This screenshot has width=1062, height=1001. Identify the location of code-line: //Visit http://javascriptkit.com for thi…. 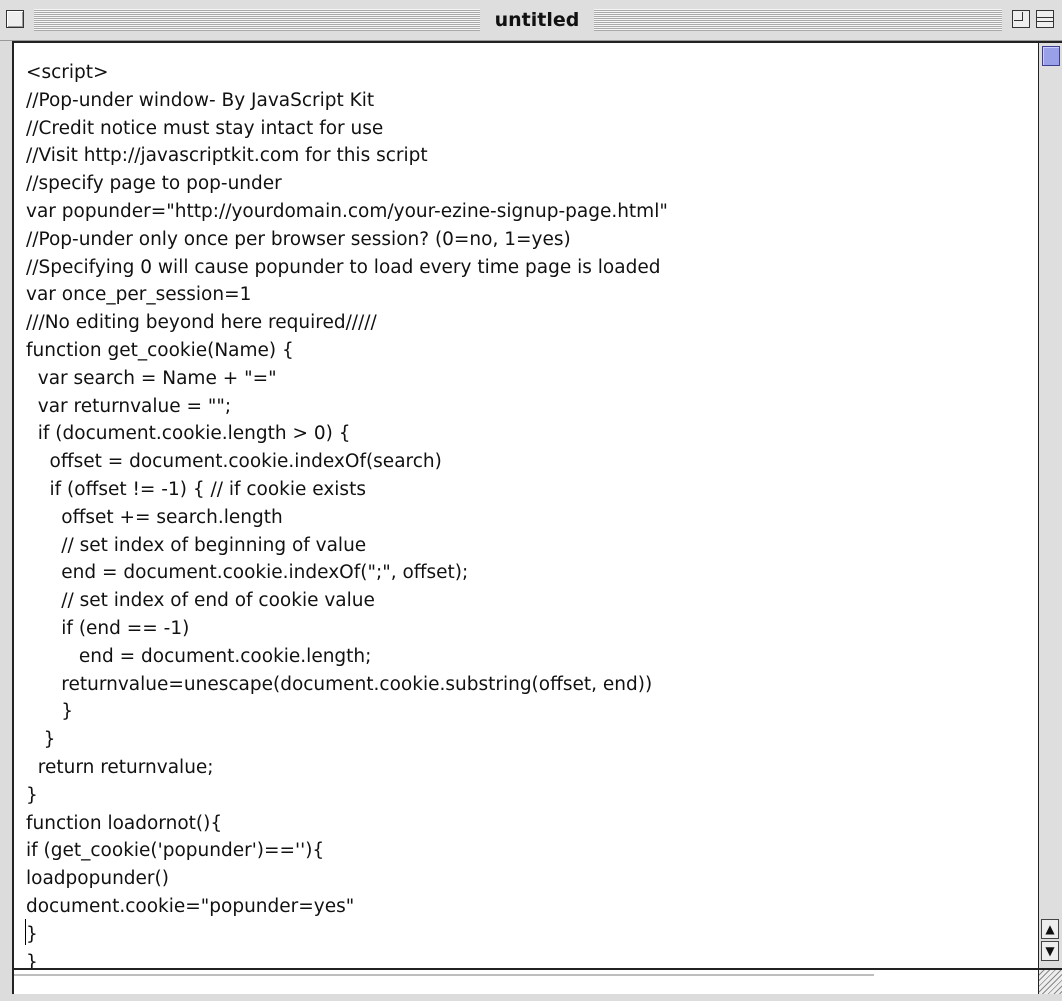
(227, 155).